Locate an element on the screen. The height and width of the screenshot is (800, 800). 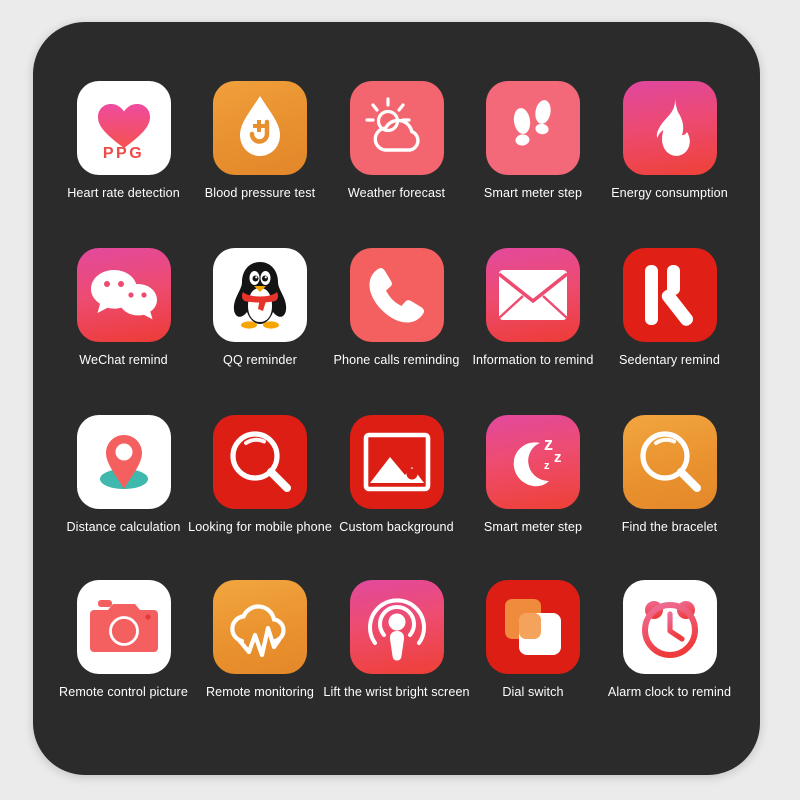
app-item-remote-control-picture: Remote control picture is located at coordinates (123, 662).